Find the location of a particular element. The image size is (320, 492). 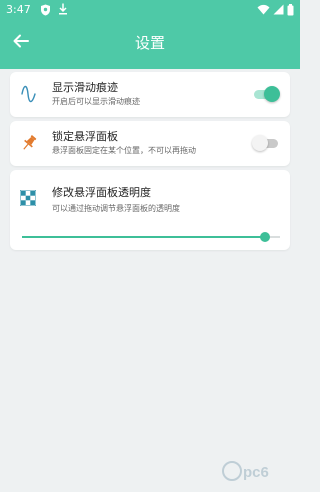

signal-icon is located at coordinates (278, 11).